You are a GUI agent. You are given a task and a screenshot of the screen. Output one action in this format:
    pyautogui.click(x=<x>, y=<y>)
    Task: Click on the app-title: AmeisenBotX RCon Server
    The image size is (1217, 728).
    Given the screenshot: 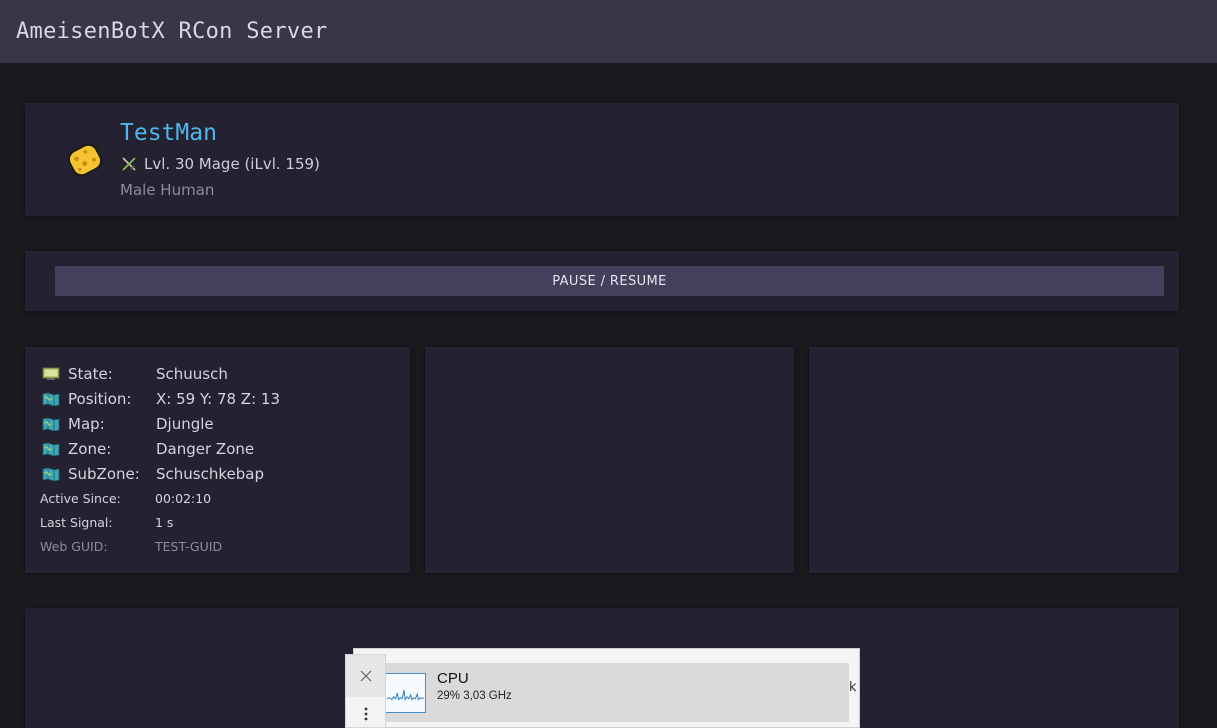 What is the action you would take?
    pyautogui.click(x=172, y=31)
    